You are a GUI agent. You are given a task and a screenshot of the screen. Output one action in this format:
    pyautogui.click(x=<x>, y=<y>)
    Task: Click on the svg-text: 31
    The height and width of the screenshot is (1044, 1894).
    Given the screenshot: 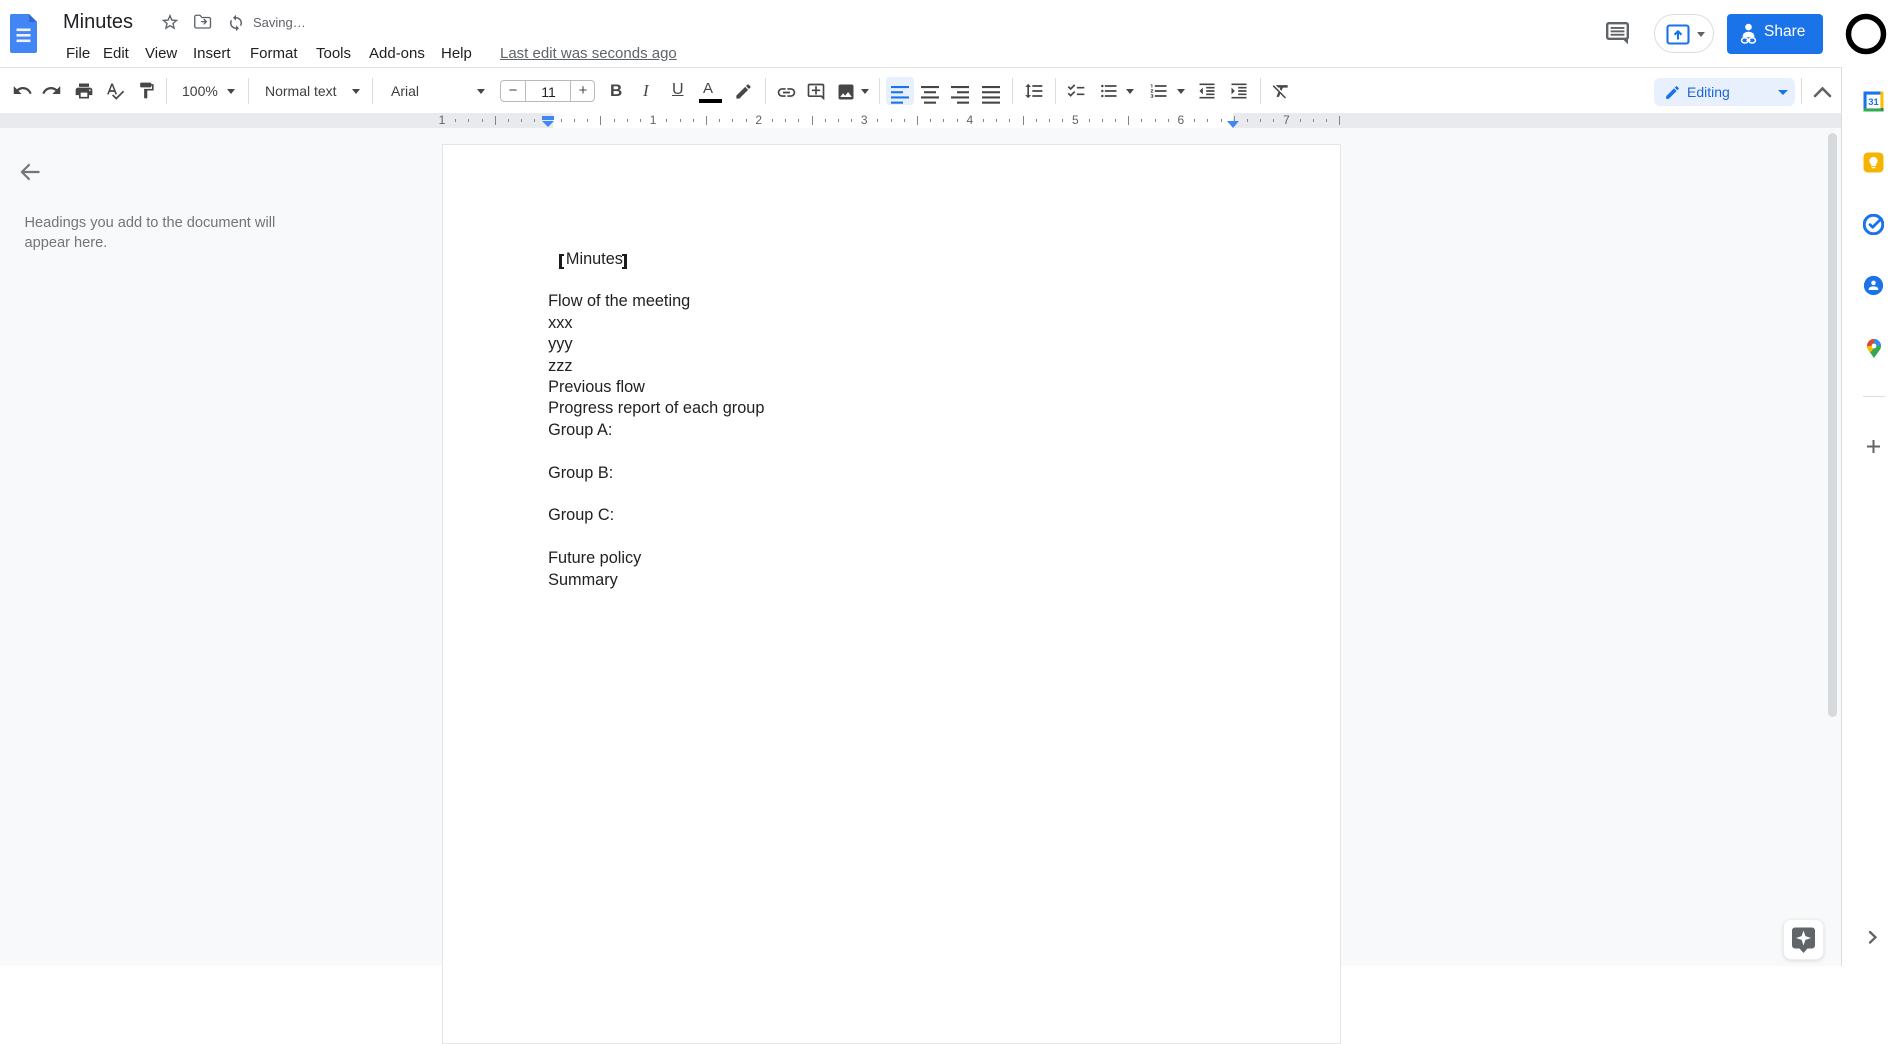 What is the action you would take?
    pyautogui.click(x=1873, y=102)
    